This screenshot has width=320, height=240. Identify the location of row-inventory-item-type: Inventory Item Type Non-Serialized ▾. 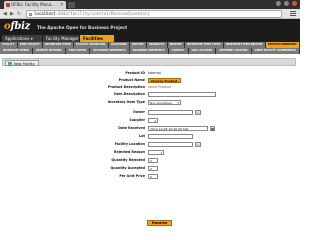
(150, 102).